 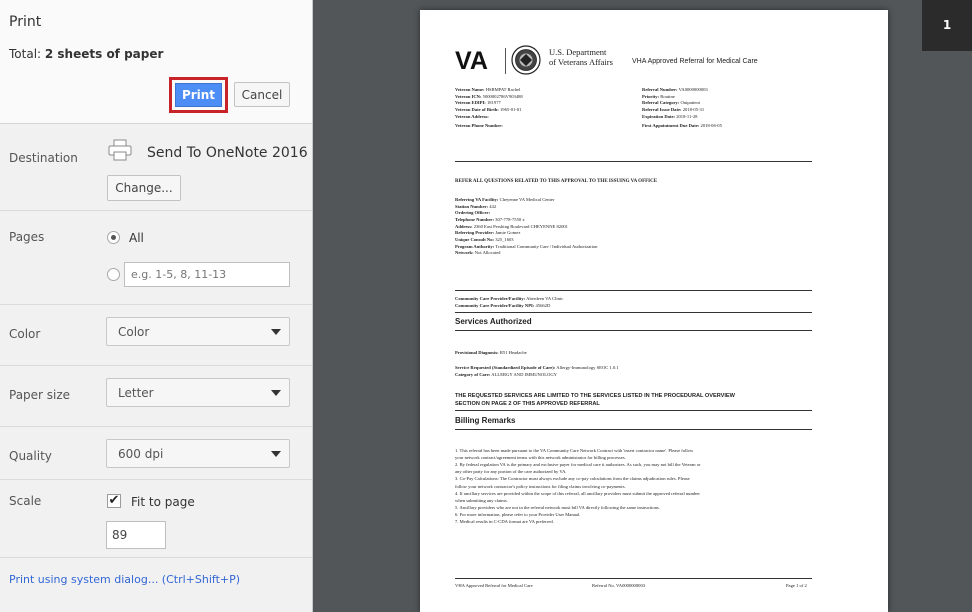 I want to click on field-row: Unique Consult No: 325_1603, so click(x=484, y=239).